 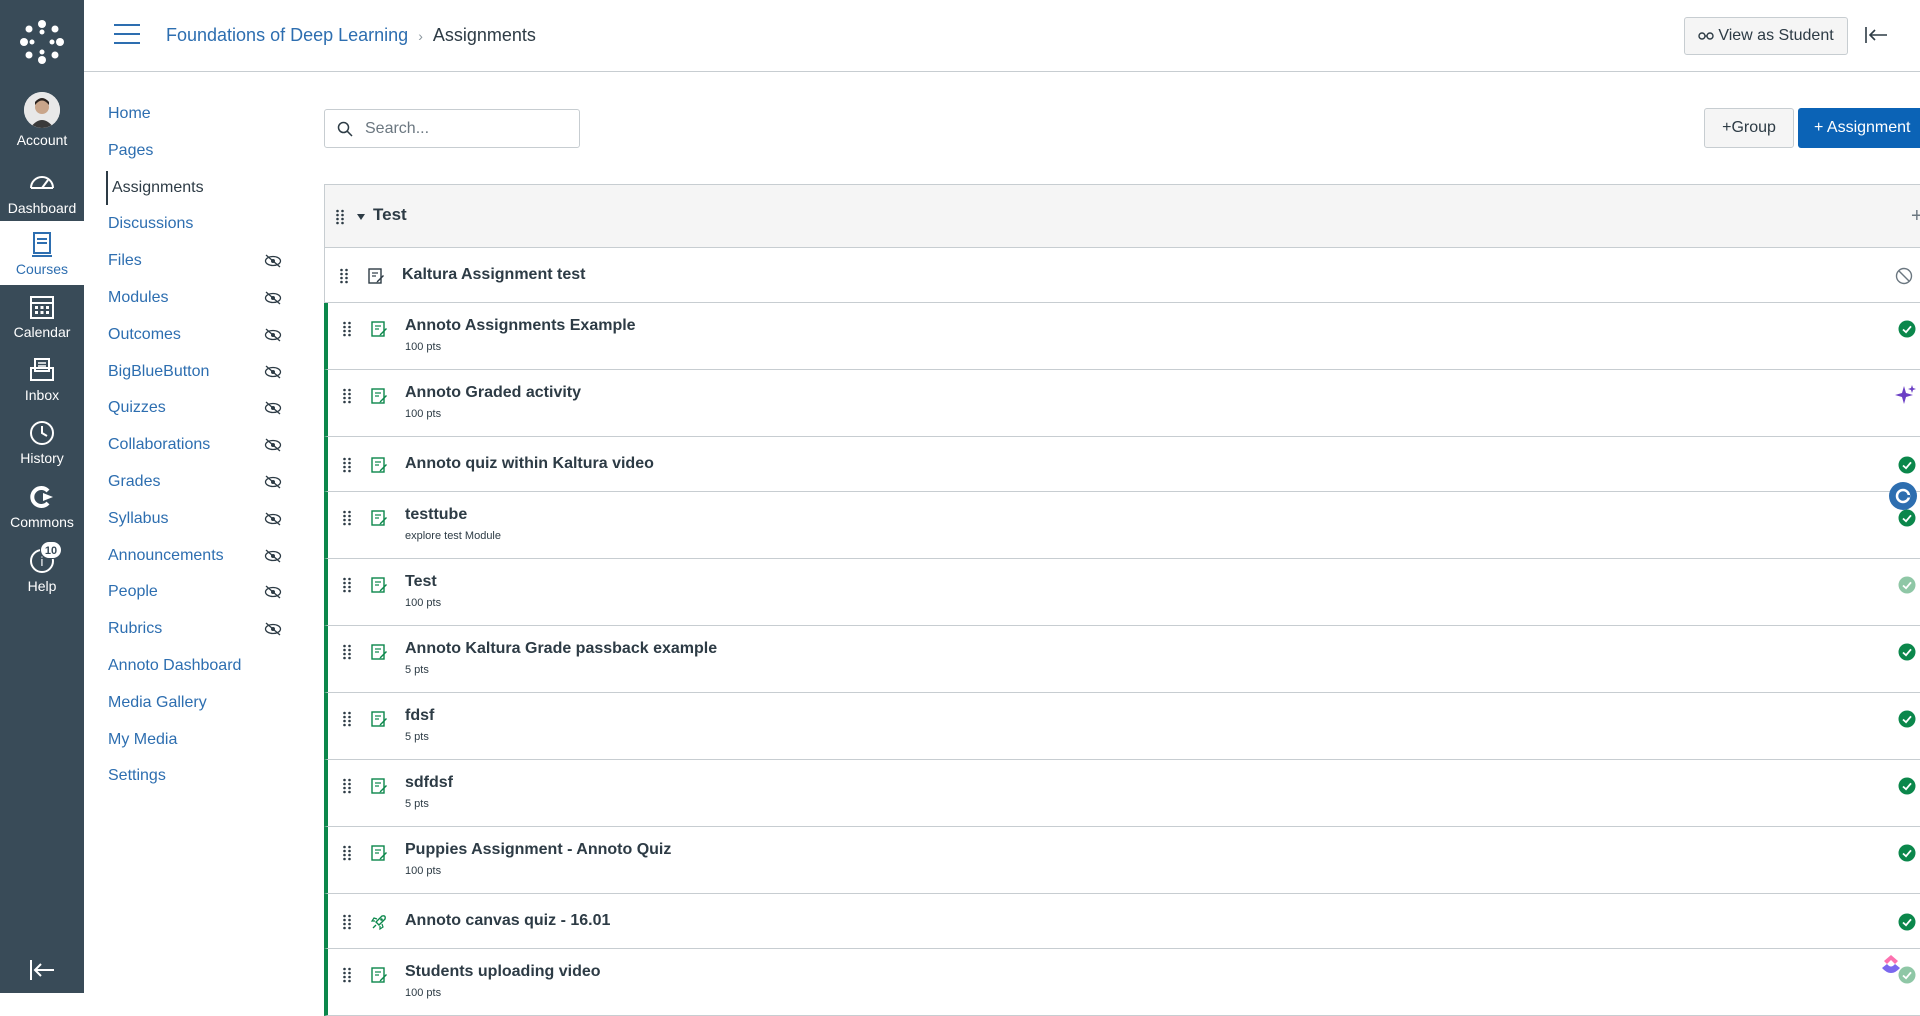 I want to click on collapse-sidebar-icon, so click(x=1876, y=35).